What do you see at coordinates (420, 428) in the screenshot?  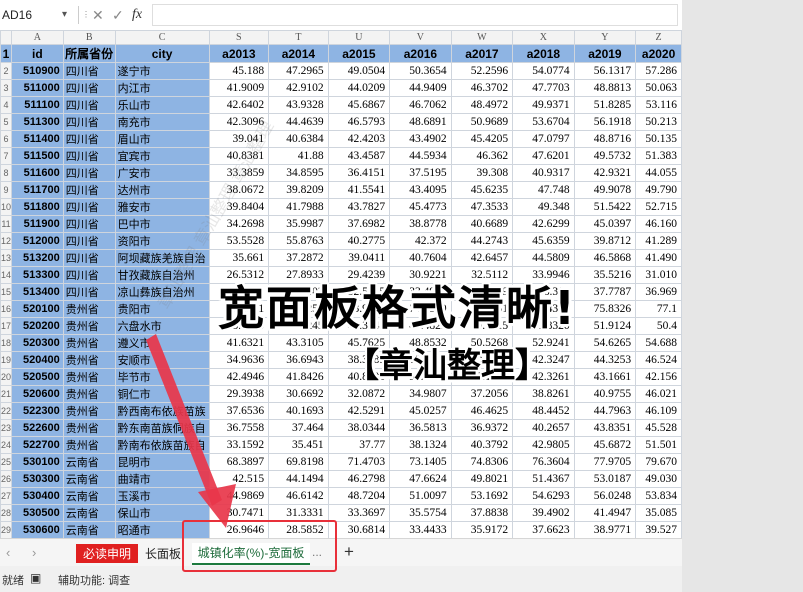 I see `cell-value: 36.5813` at bounding box center [420, 428].